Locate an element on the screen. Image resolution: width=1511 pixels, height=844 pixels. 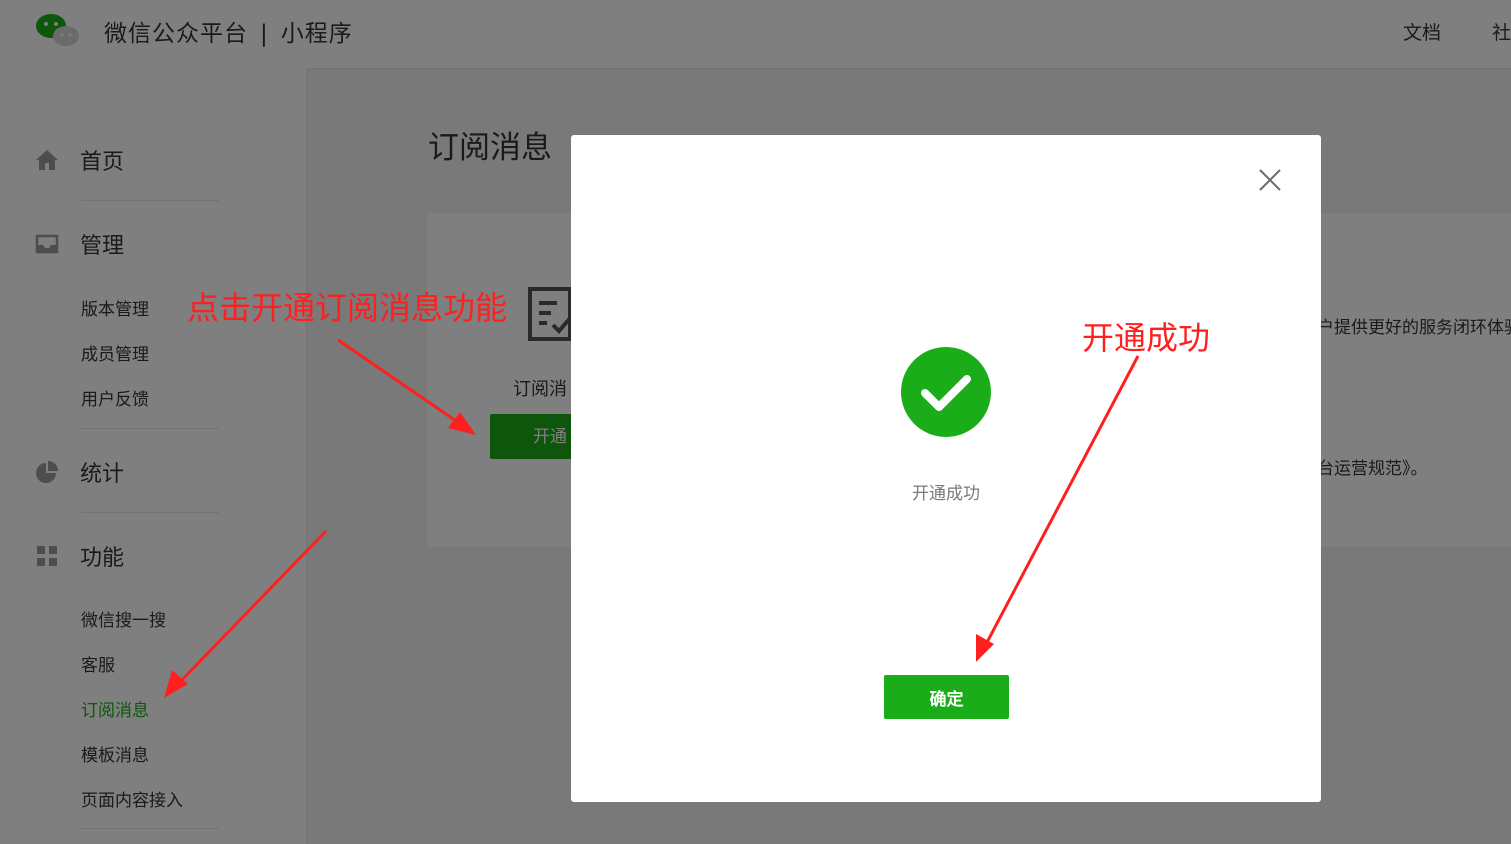
close-icon is located at coordinates (1270, 180).